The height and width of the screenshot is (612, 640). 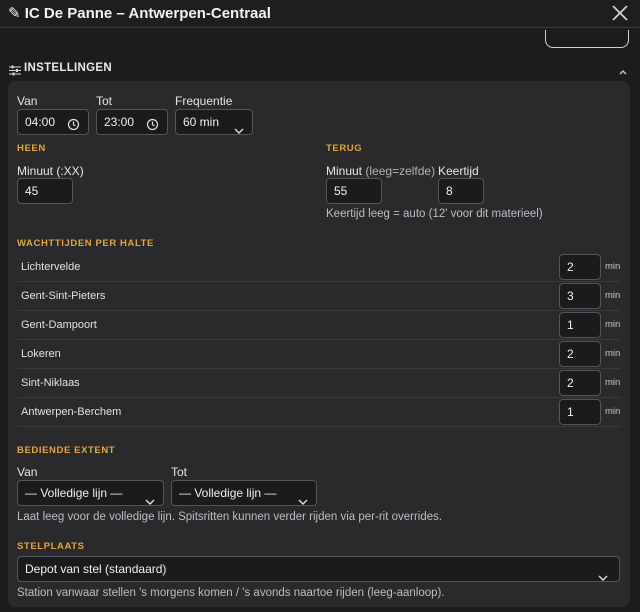 What do you see at coordinates (66, 450) in the screenshot?
I see `extent-heading: BEDIENDE EXTENT` at bounding box center [66, 450].